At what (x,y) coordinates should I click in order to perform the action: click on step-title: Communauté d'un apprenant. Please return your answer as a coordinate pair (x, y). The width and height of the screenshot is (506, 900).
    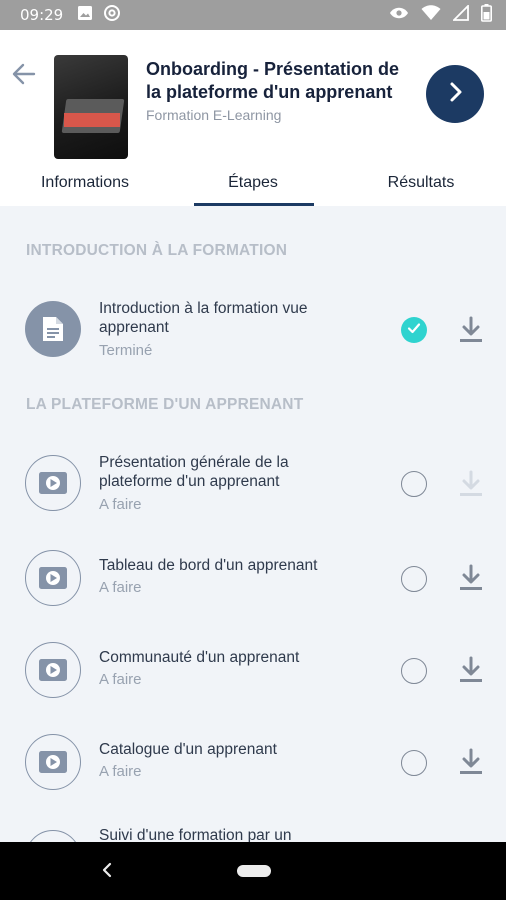
    Looking at the image, I should click on (199, 657).